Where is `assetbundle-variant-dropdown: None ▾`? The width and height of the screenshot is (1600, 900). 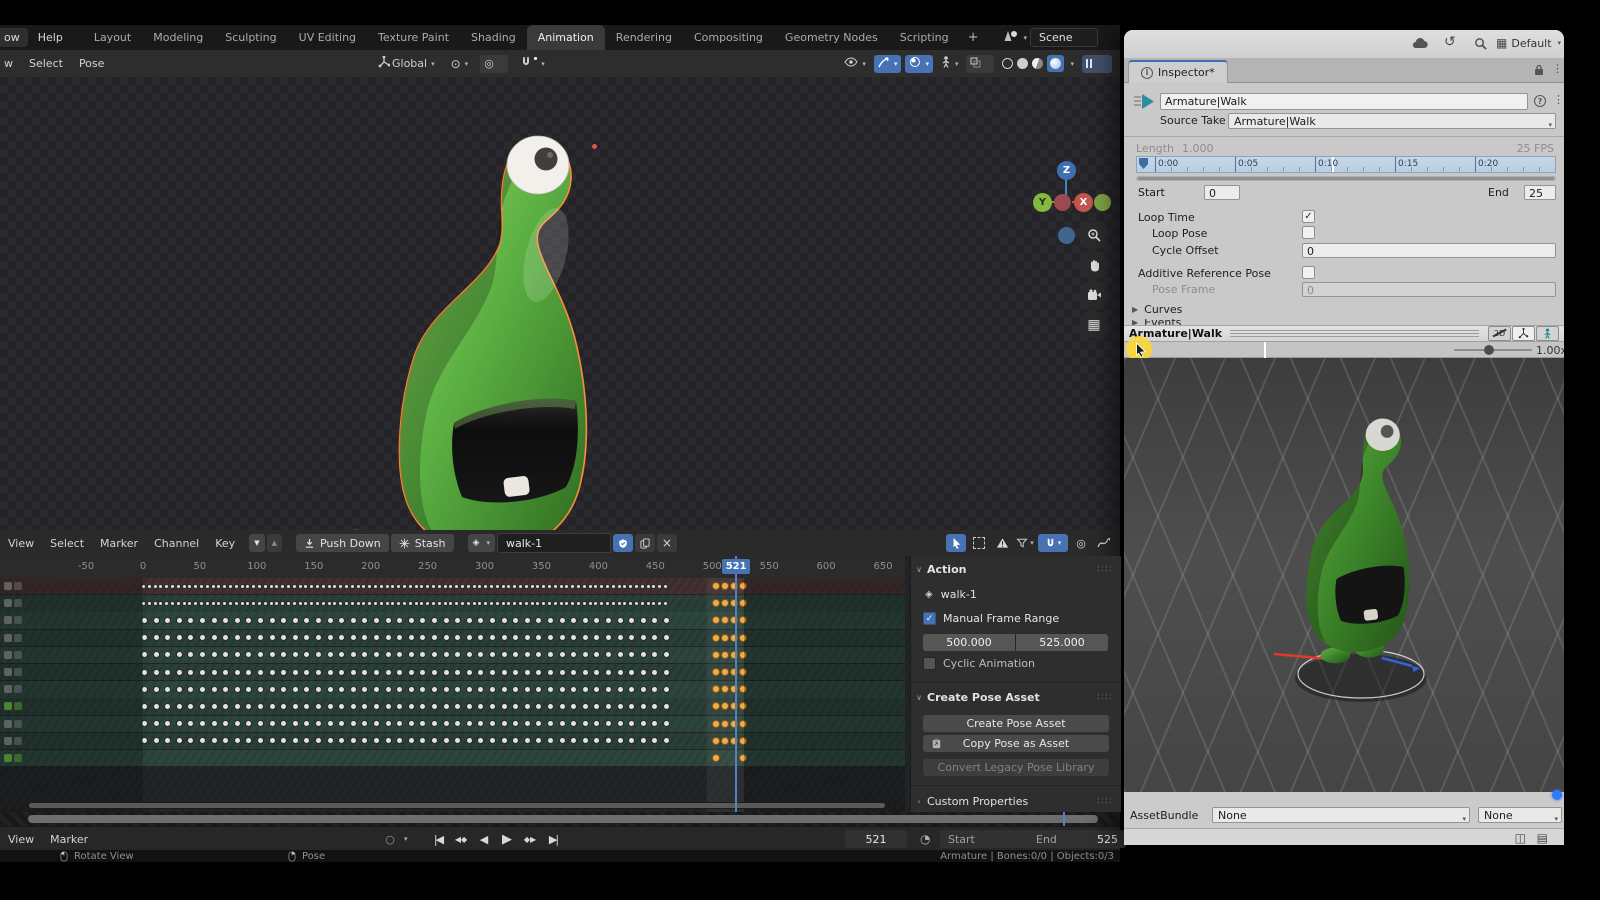 assetbundle-variant-dropdown: None ▾ is located at coordinates (1520, 815).